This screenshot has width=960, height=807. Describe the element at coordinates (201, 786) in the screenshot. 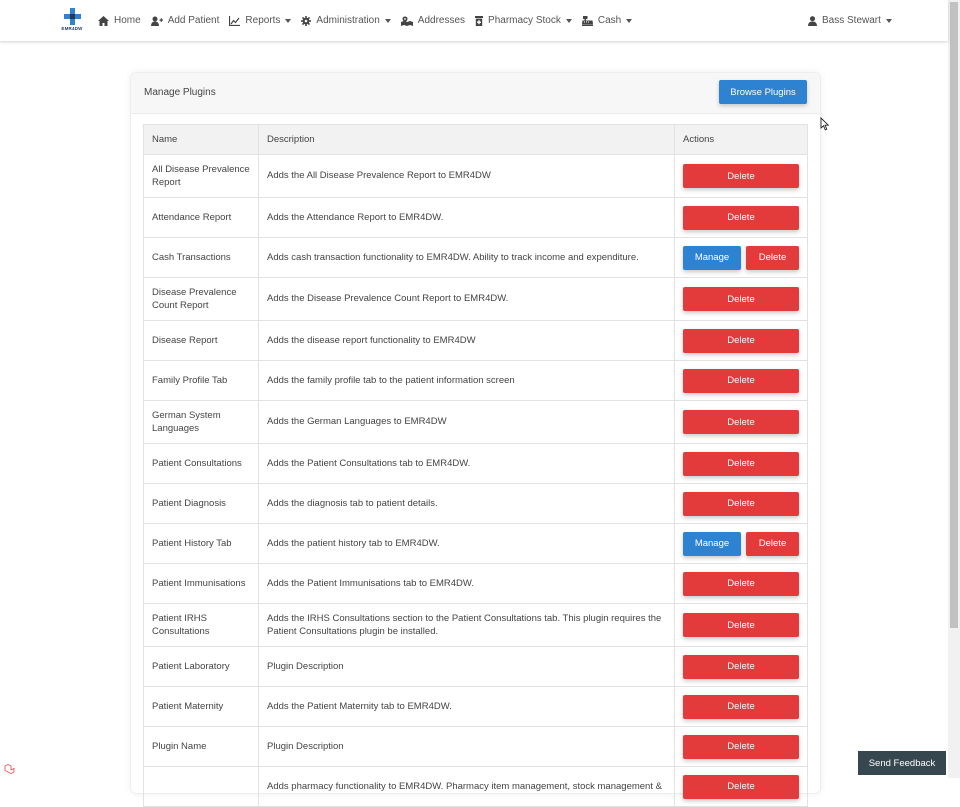

I see `plugin-name` at that location.